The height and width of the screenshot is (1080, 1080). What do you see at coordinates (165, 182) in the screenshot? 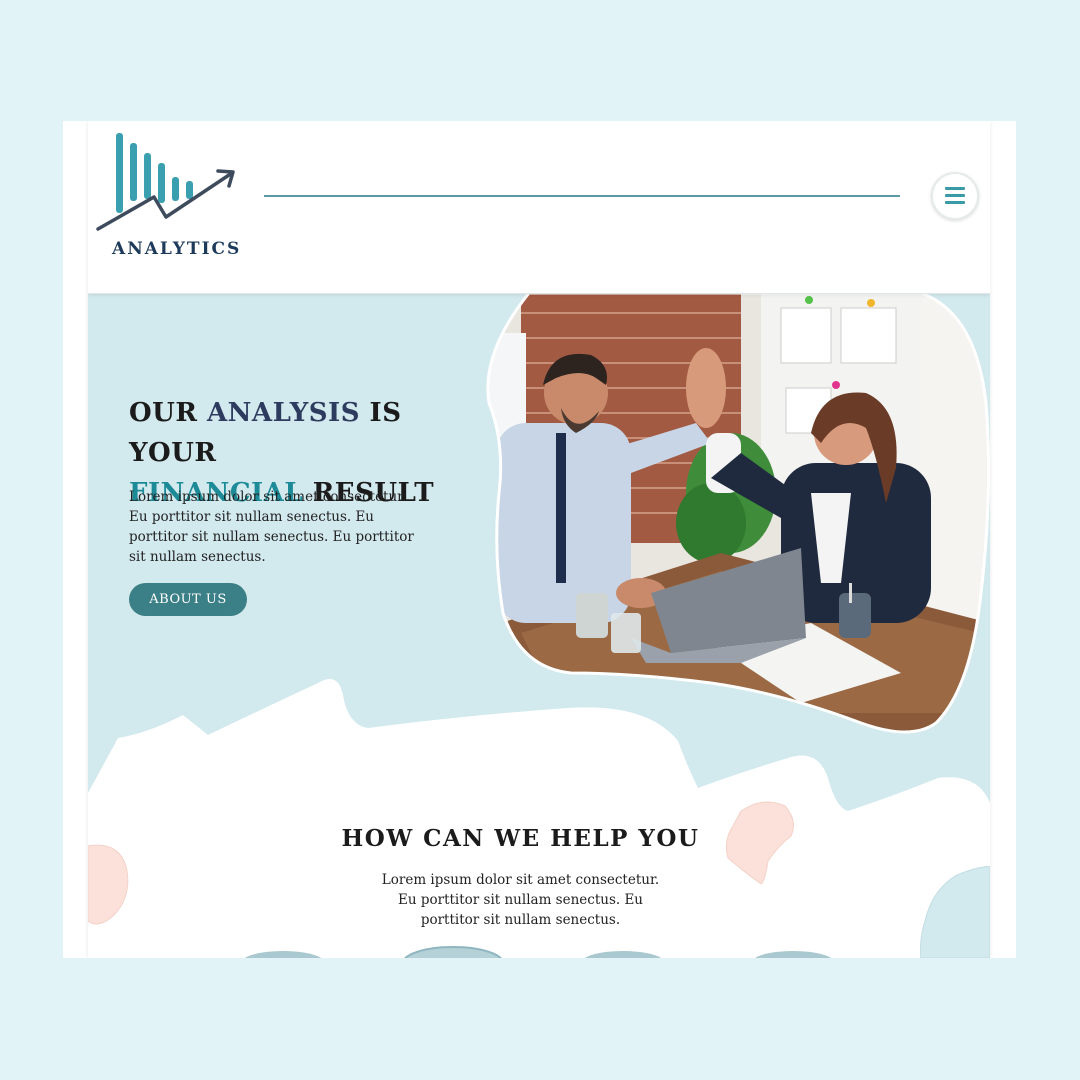
I see `bar-chart-logo-icon` at bounding box center [165, 182].